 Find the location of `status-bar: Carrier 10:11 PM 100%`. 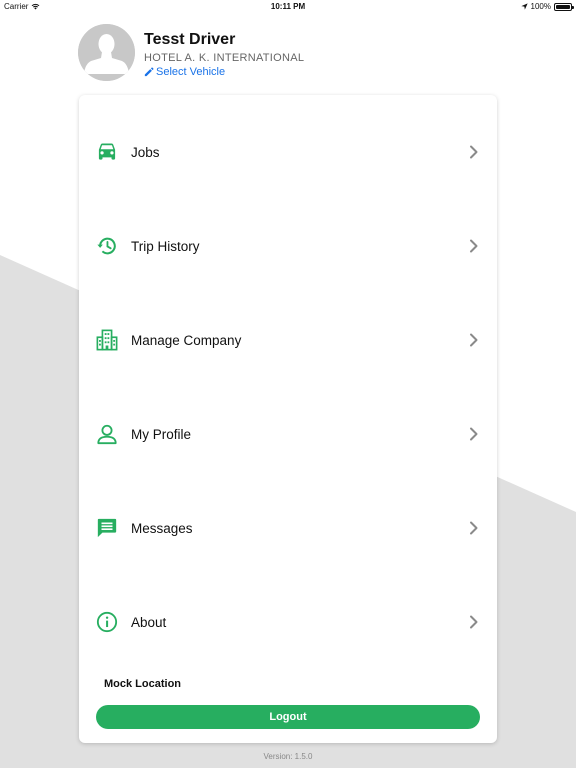

status-bar: Carrier 10:11 PM 100% is located at coordinates (288, 7).